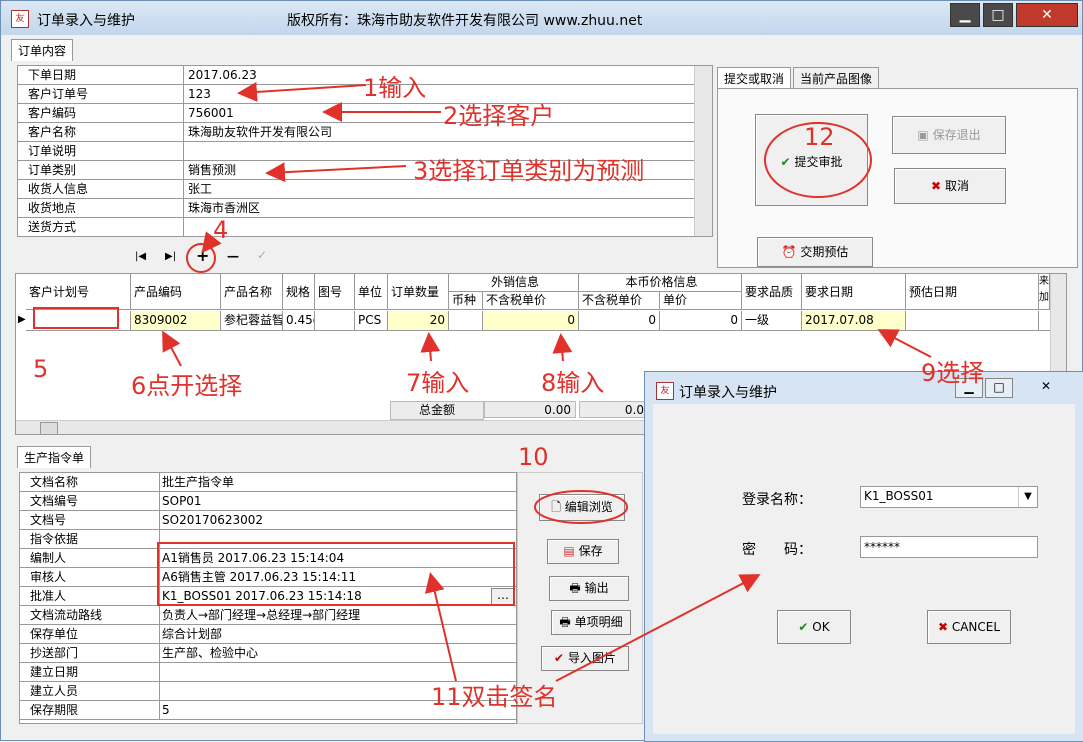 This screenshot has width=1083, height=742. What do you see at coordinates (819, 137) in the screenshot?
I see `annotation-12: 12` at bounding box center [819, 137].